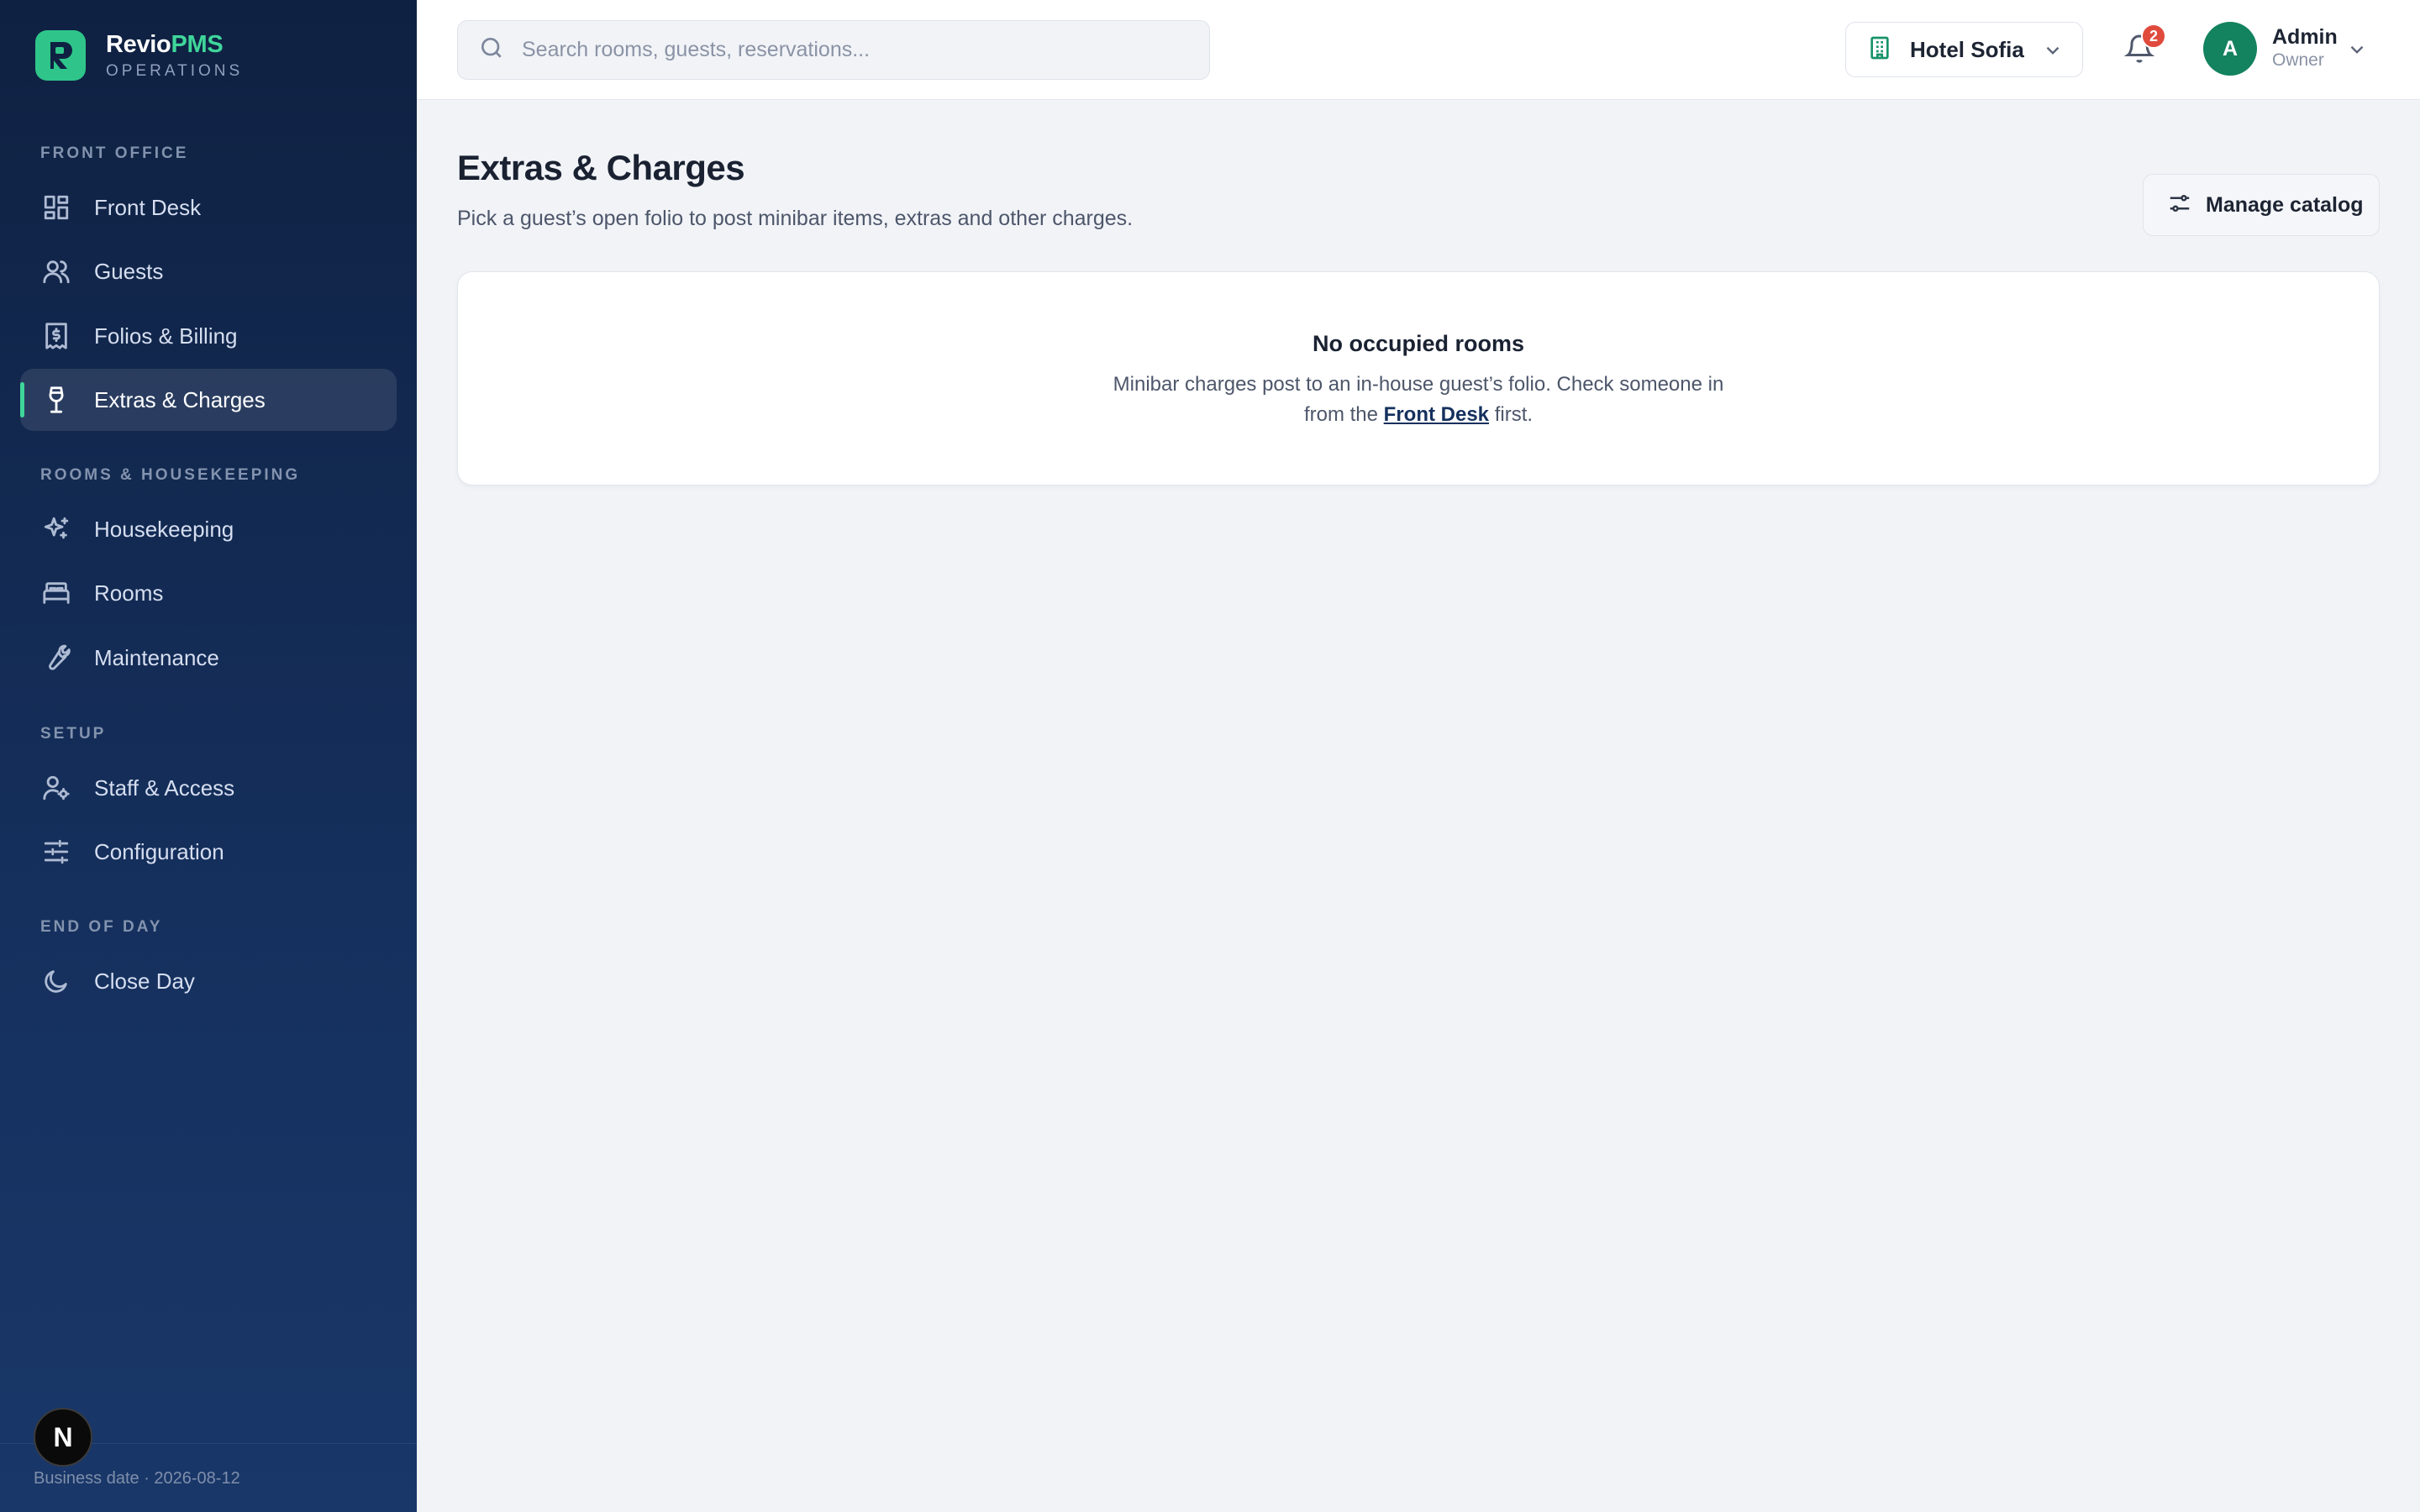 The width and height of the screenshot is (2420, 1512). Describe the element at coordinates (63, 1437) in the screenshot. I see `dev-tools-badge: N` at that location.